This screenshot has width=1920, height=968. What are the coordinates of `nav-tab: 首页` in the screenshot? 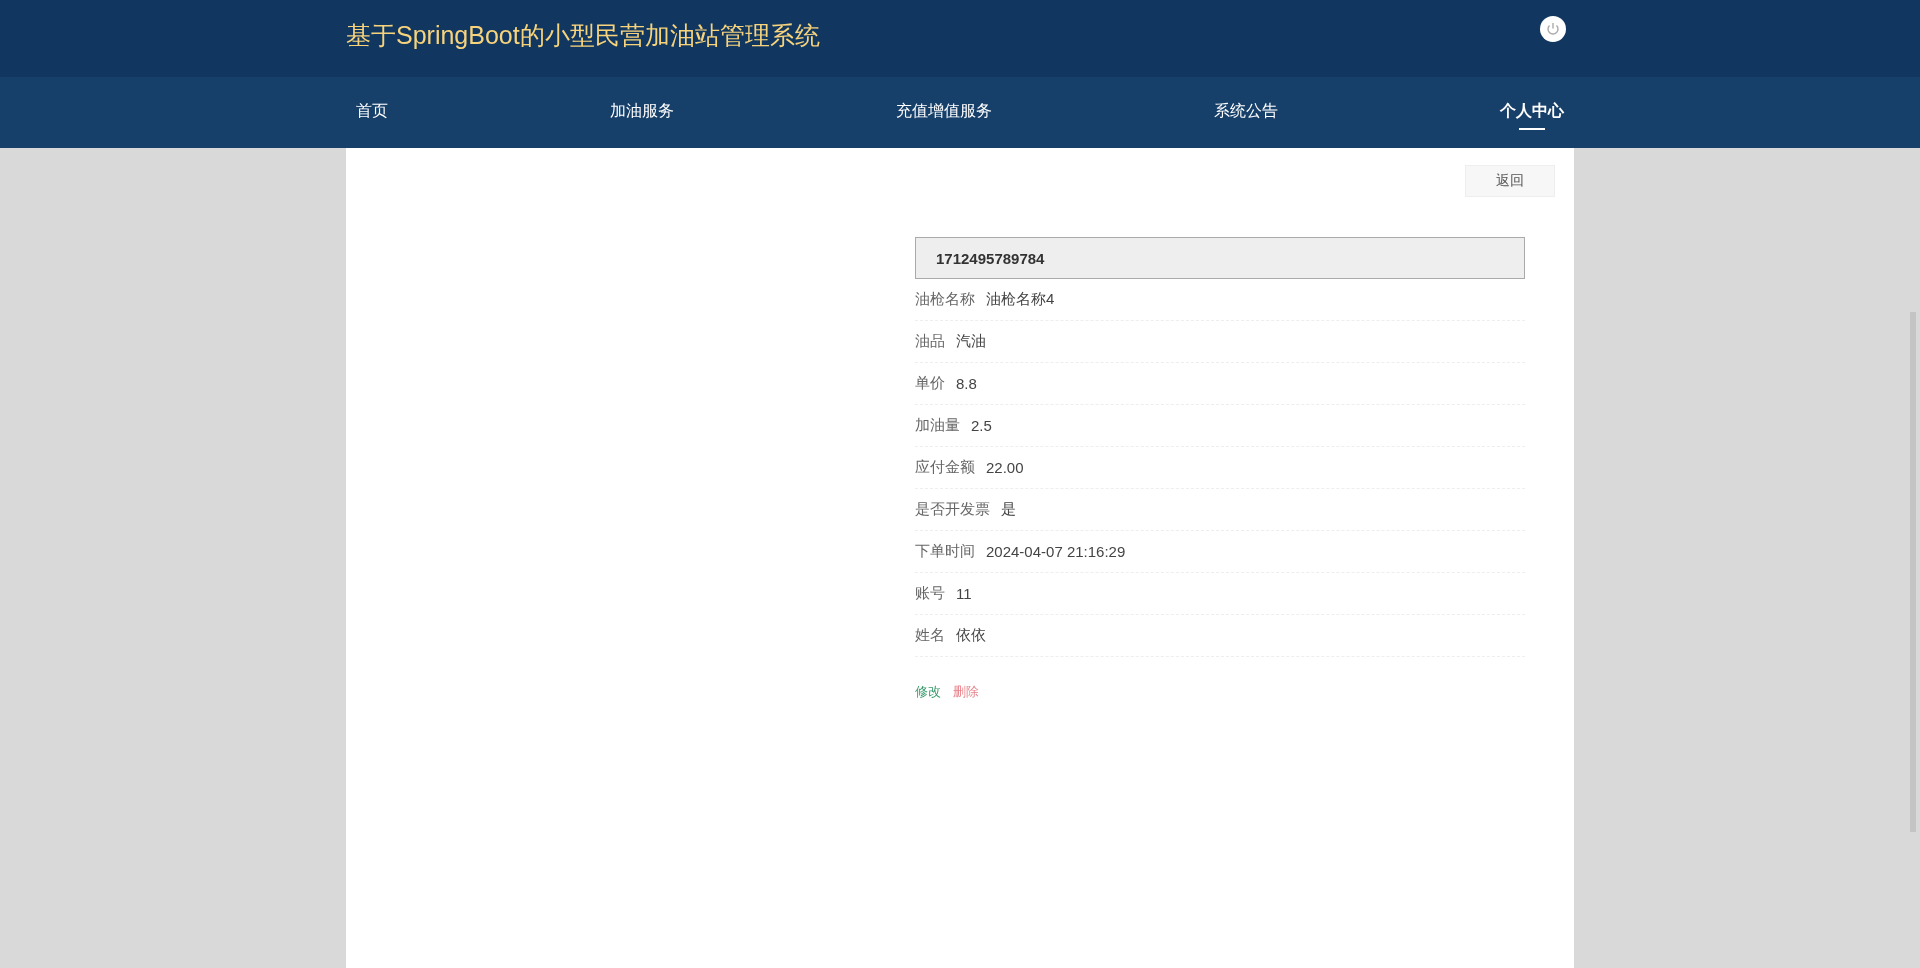 It's located at (372, 112).